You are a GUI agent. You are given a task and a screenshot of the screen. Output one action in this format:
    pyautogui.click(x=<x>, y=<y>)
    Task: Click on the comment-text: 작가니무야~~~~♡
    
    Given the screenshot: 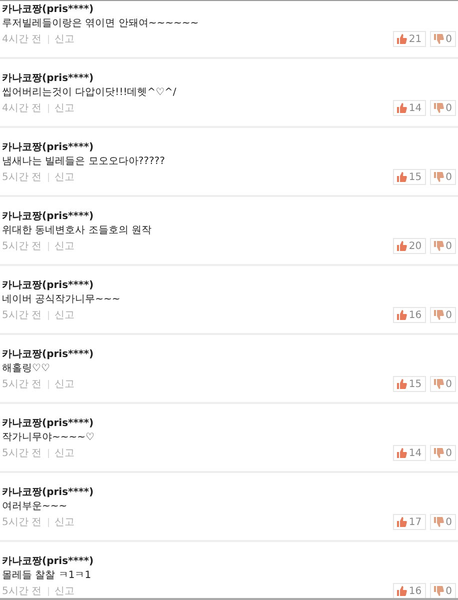 What is the action you would take?
    pyautogui.click(x=49, y=438)
    